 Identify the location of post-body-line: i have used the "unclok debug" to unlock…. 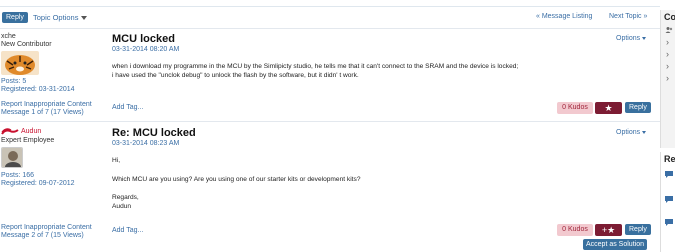
(235, 75).